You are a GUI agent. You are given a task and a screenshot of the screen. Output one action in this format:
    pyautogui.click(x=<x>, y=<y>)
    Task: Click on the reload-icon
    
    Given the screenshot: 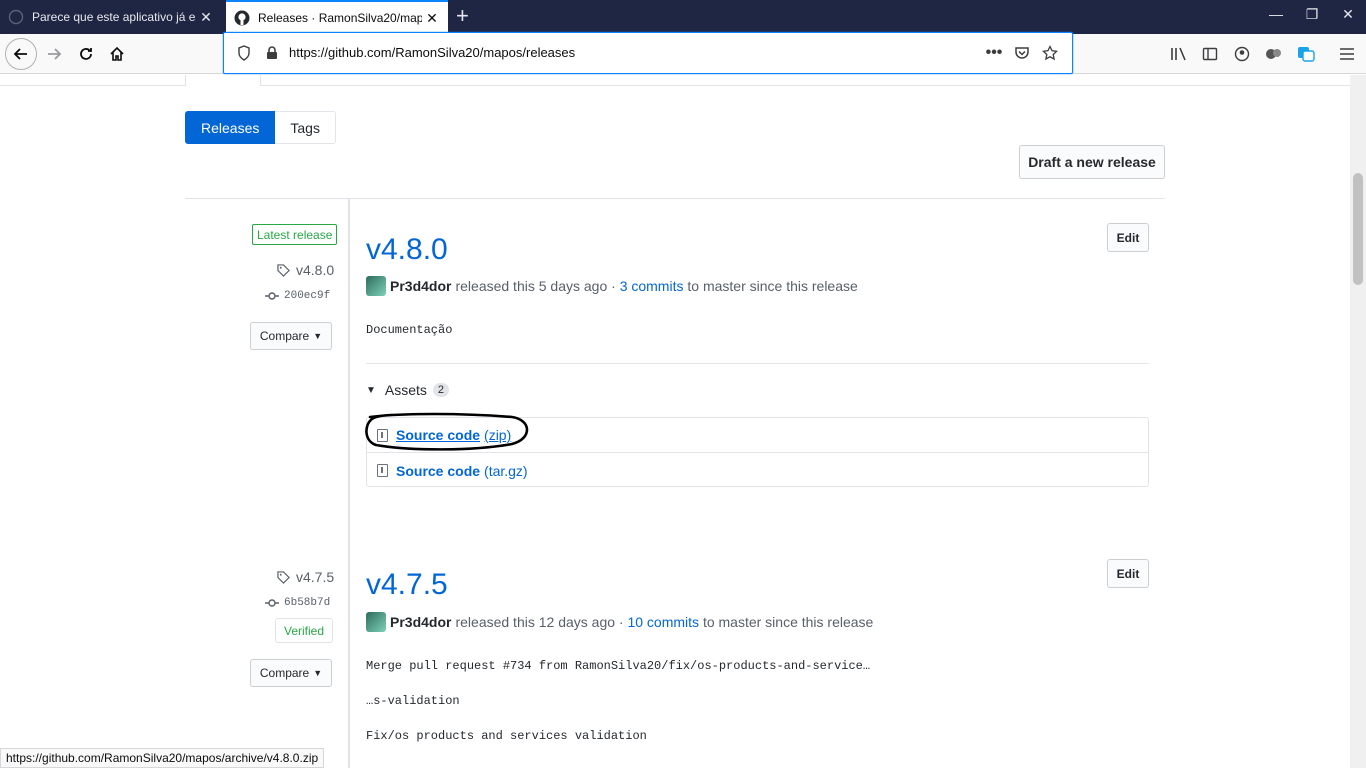 What is the action you would take?
    pyautogui.click(x=86, y=54)
    